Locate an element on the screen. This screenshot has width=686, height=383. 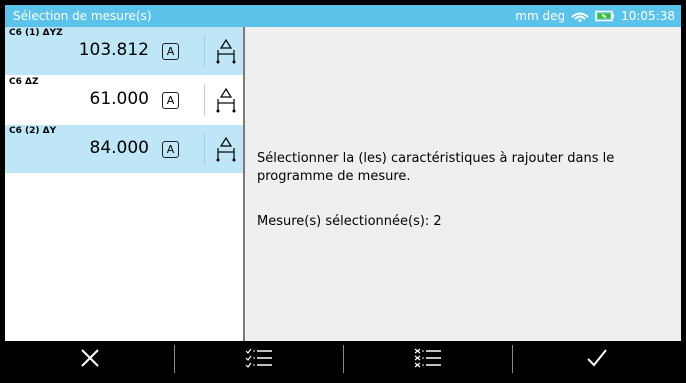
deselect-all-icon is located at coordinates (428, 360).